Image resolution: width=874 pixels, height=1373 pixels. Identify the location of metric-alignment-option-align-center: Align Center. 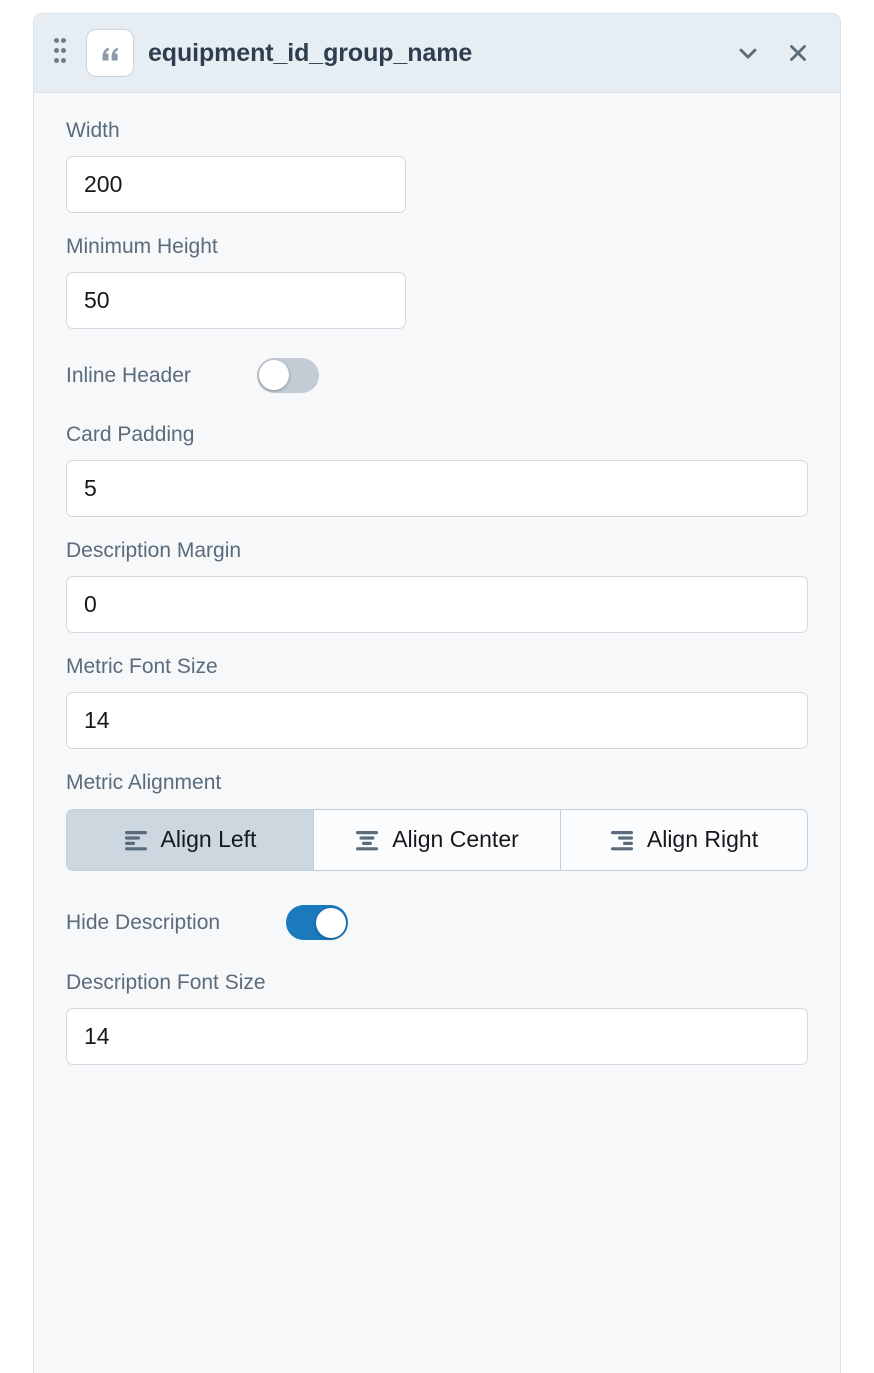
(437, 839).